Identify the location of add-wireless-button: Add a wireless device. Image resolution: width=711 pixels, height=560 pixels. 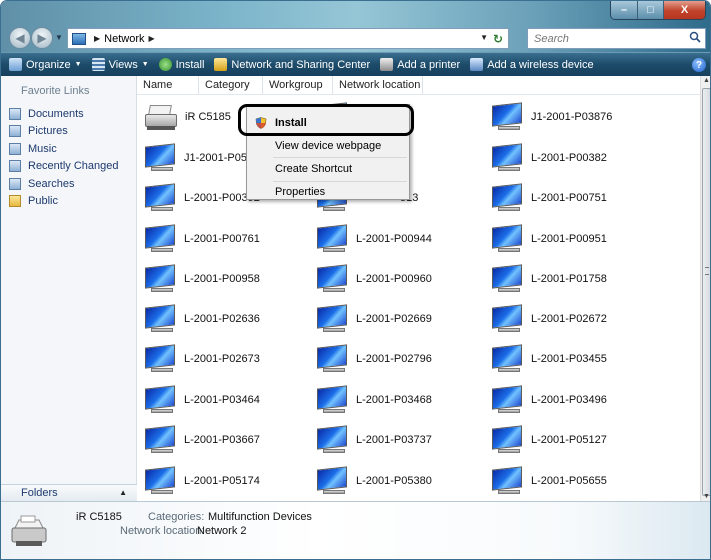
(532, 64).